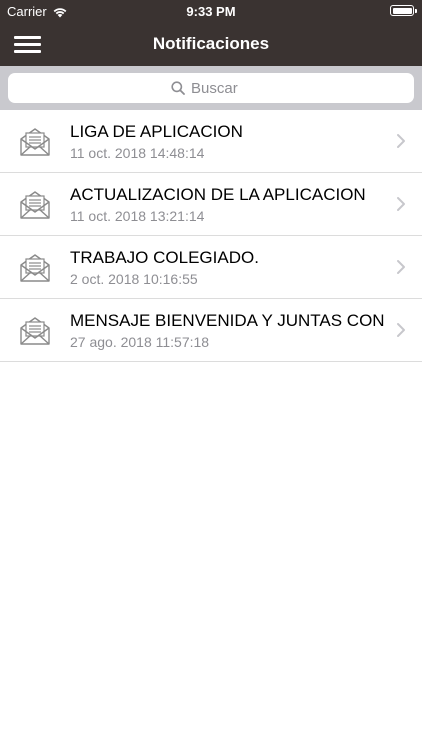 The image size is (422, 750). What do you see at coordinates (227, 320) in the screenshot?
I see `notification-title: MENSAJE BIENVENIDA Y JUNTAS CON` at bounding box center [227, 320].